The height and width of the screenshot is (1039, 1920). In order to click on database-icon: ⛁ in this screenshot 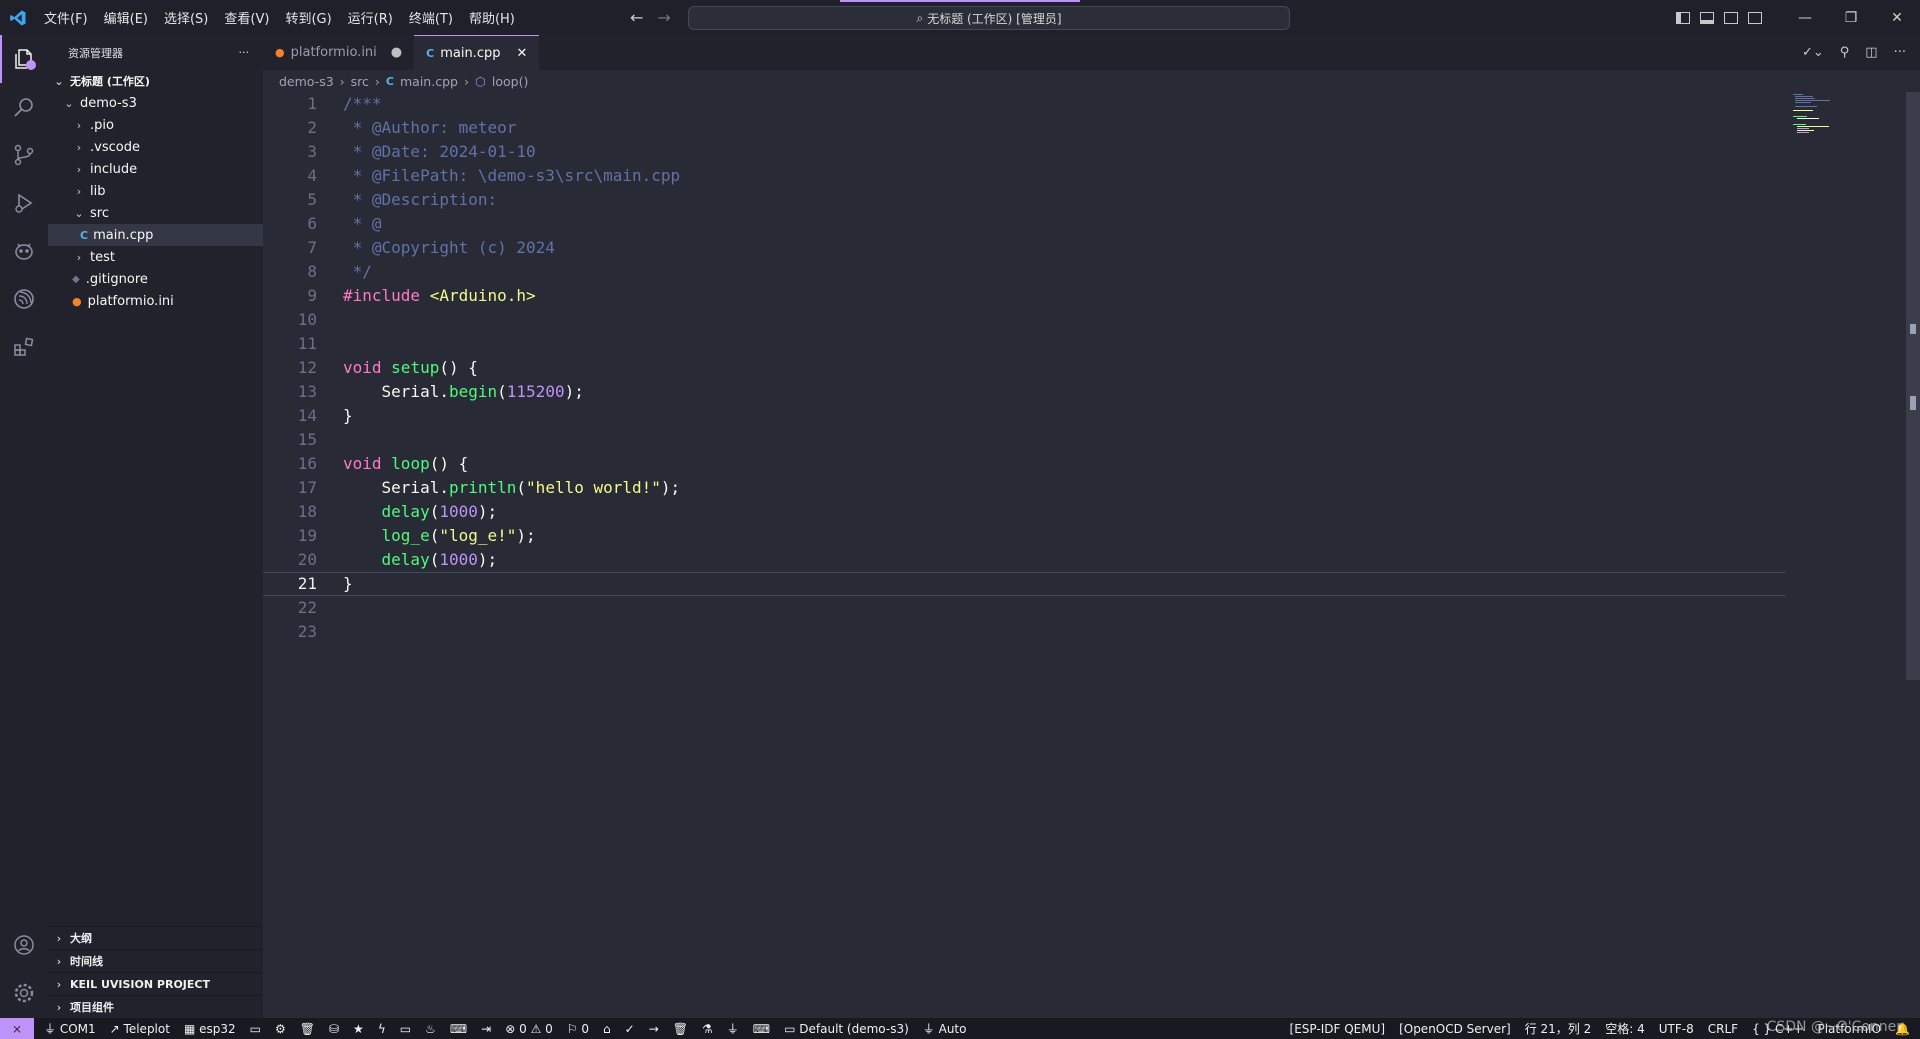, I will do `click(334, 1029)`.